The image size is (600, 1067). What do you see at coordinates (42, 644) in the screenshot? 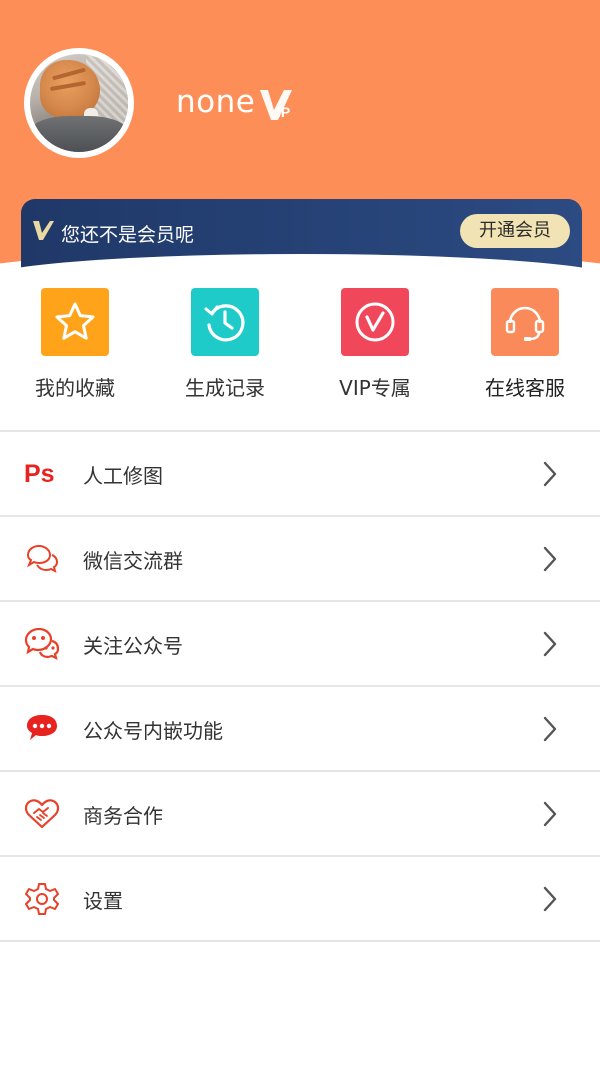
I see `wechat-icon` at bounding box center [42, 644].